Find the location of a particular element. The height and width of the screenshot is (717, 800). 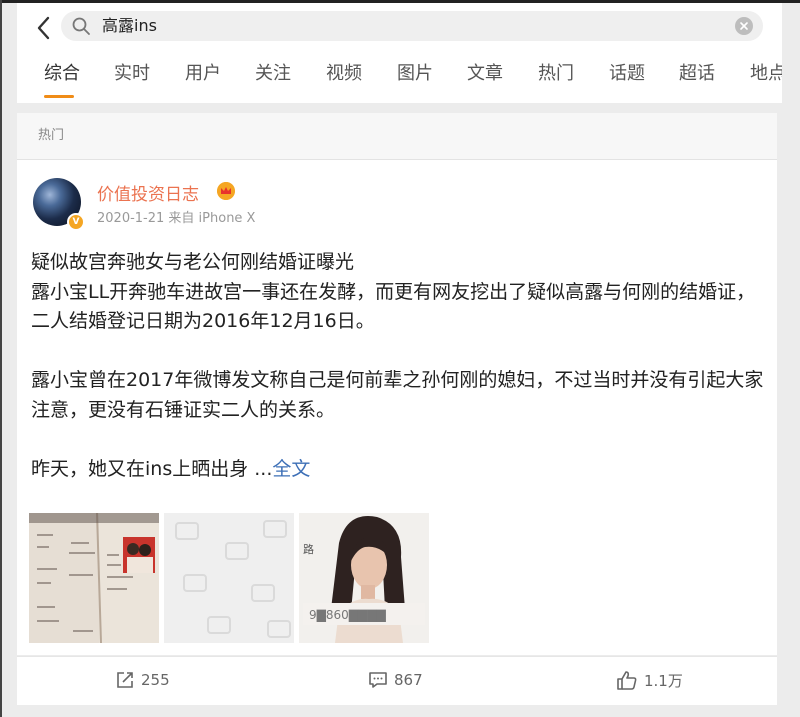

post-image-portrait: 9▇860▇▇▇▇ 路 is located at coordinates (364, 578).